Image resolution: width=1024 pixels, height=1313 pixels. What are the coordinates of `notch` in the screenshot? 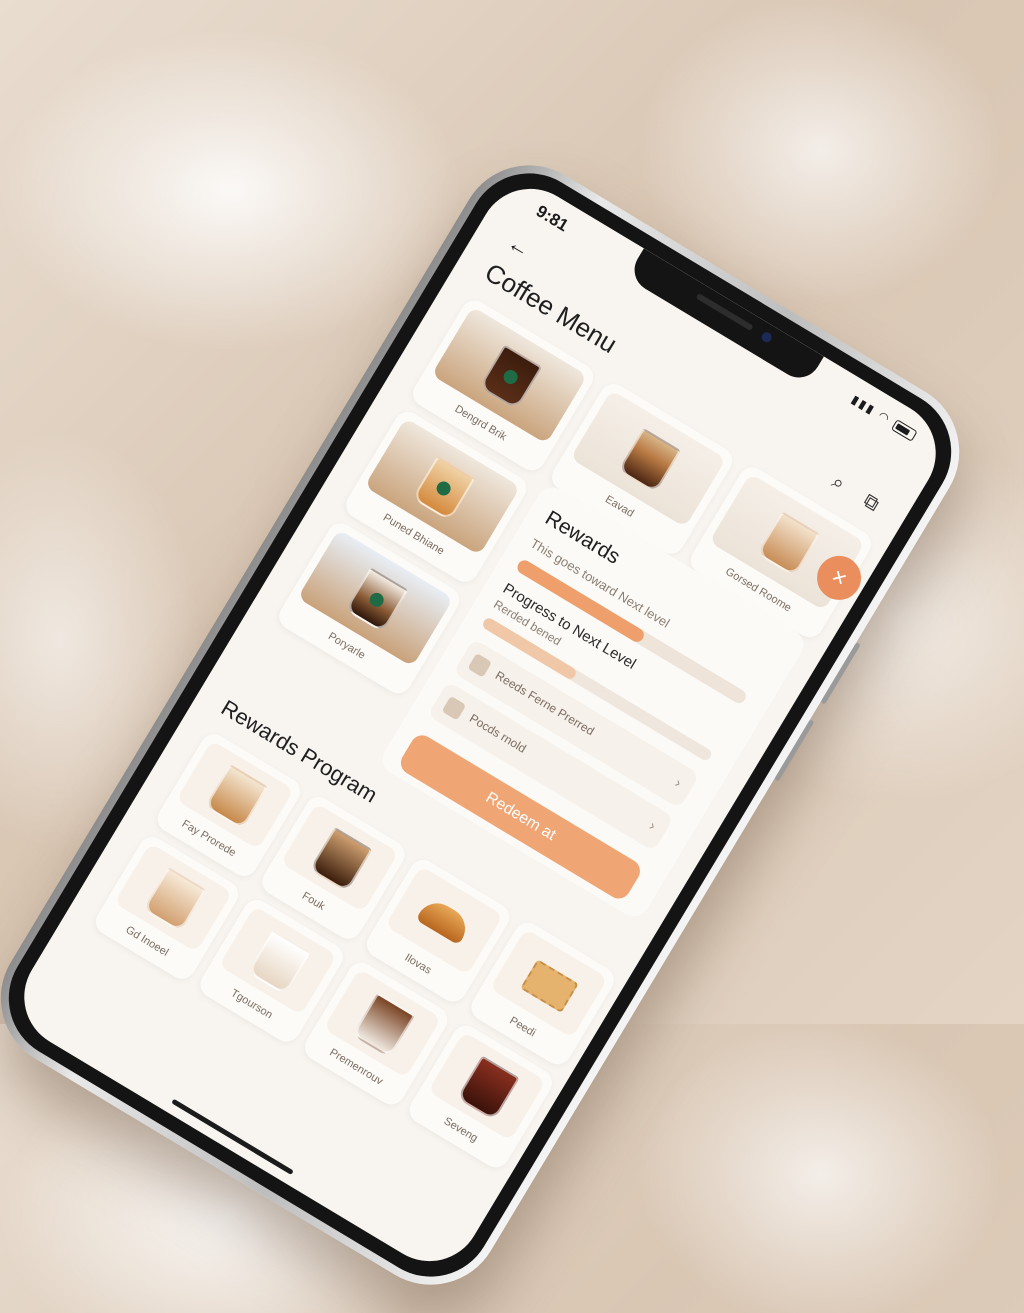 It's located at (725, 317).